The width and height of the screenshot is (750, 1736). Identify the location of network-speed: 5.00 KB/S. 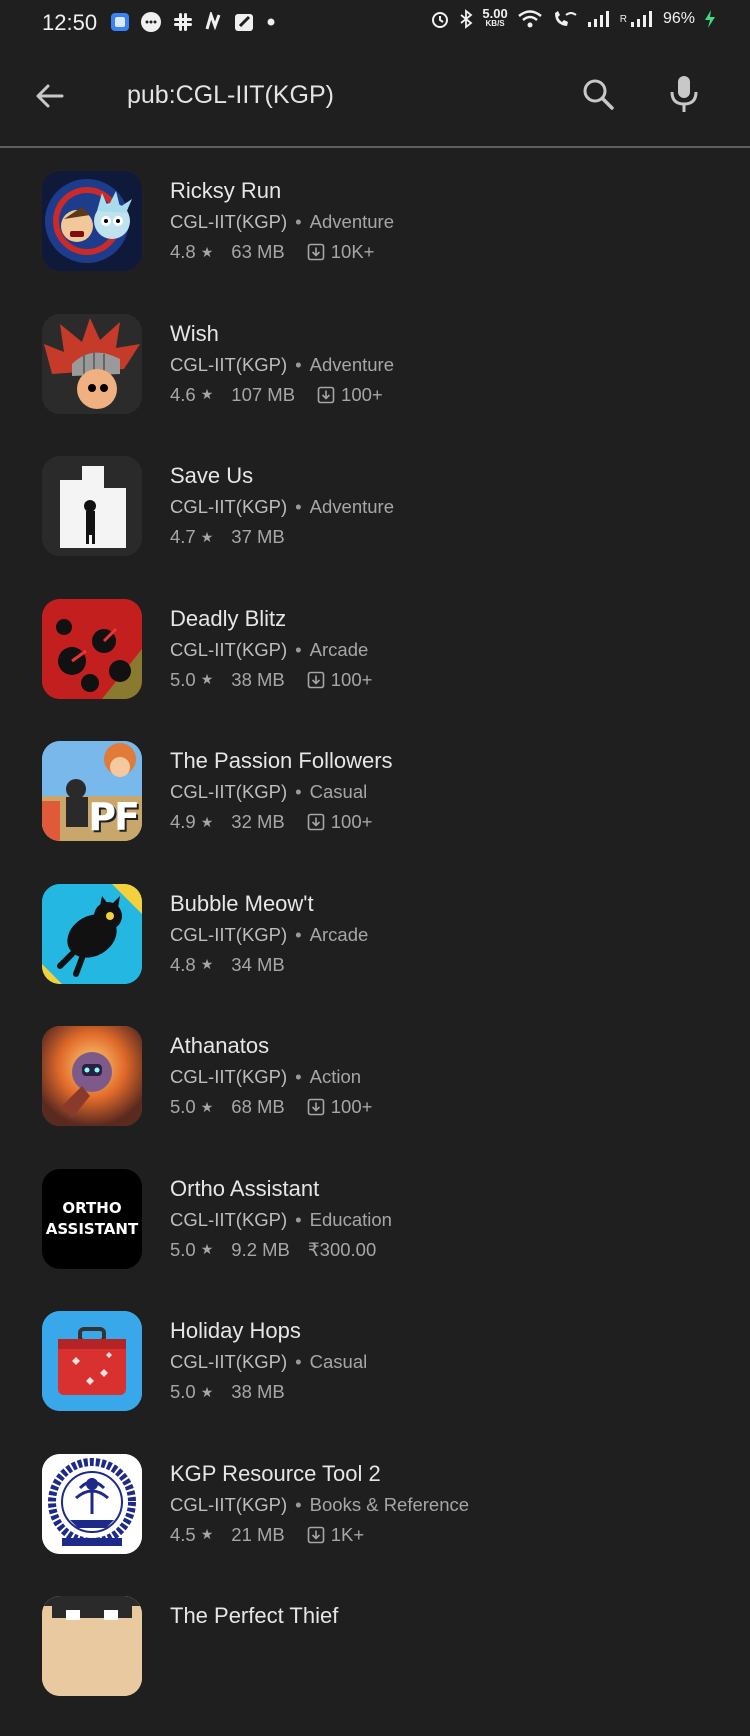
(495, 17).